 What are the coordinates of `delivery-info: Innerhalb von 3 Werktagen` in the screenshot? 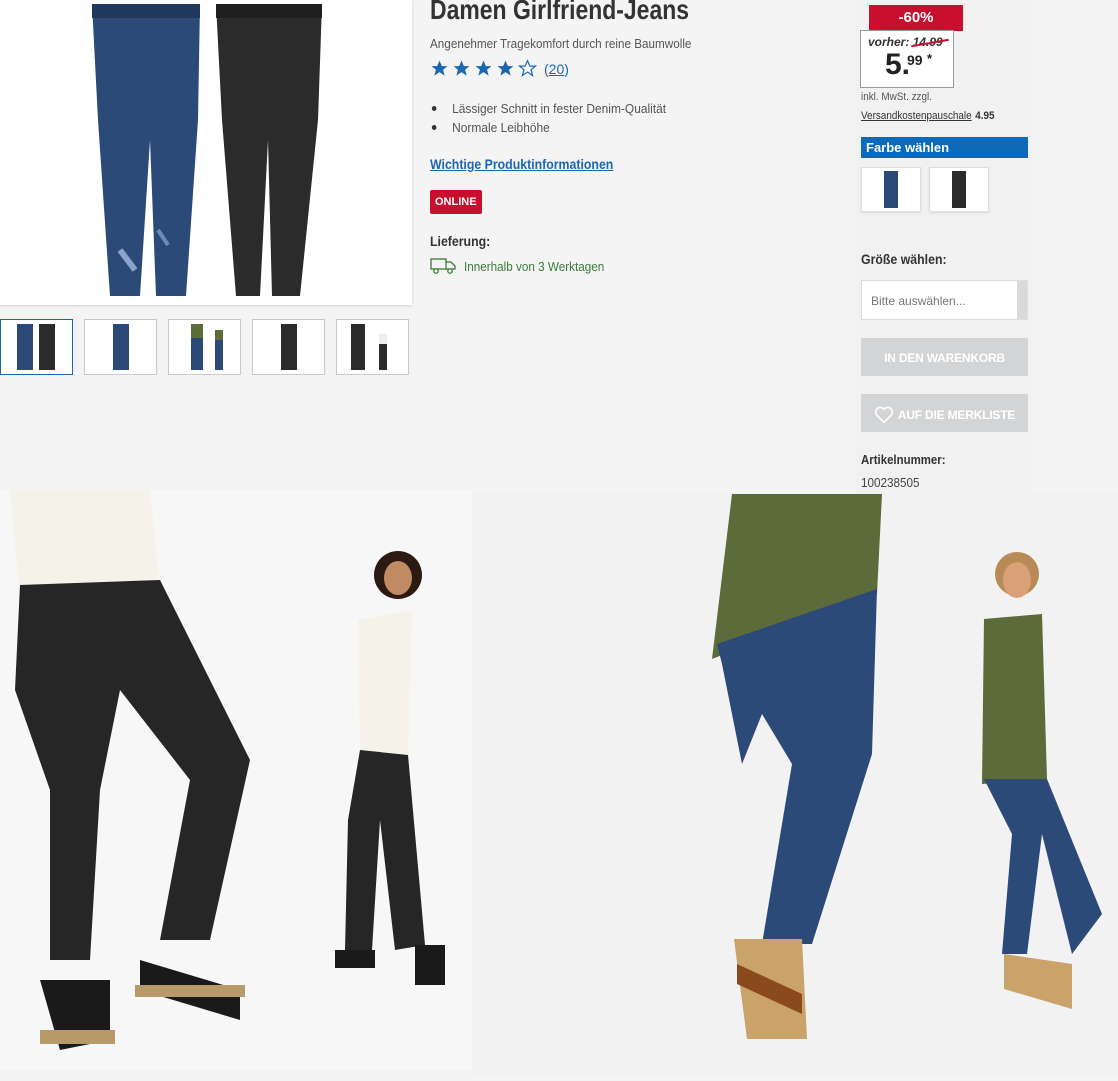 It's located at (525, 266).